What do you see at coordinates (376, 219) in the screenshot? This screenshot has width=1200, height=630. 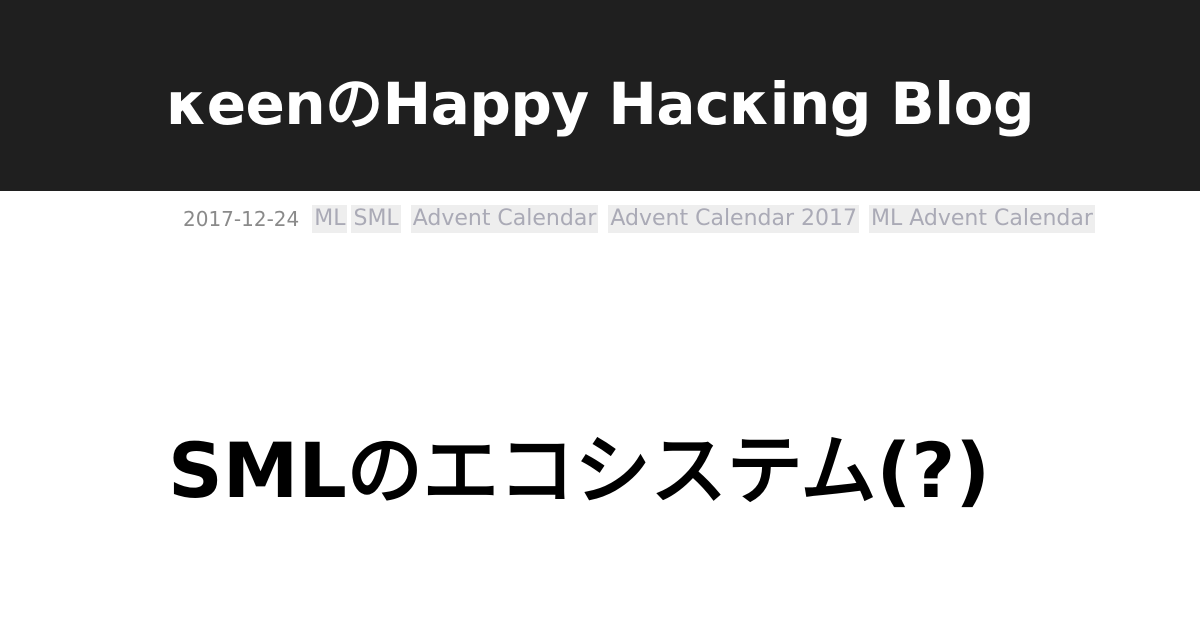 I see `tag-sml: SML` at bounding box center [376, 219].